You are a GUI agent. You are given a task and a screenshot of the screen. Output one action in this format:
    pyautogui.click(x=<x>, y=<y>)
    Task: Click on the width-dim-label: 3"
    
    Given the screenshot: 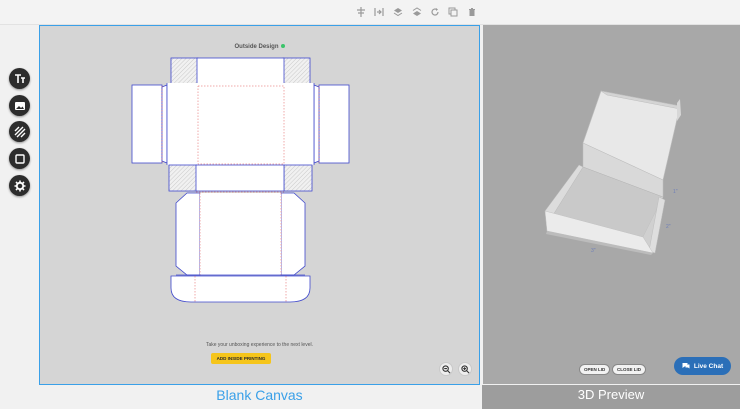 What is the action you would take?
    pyautogui.click(x=593, y=251)
    